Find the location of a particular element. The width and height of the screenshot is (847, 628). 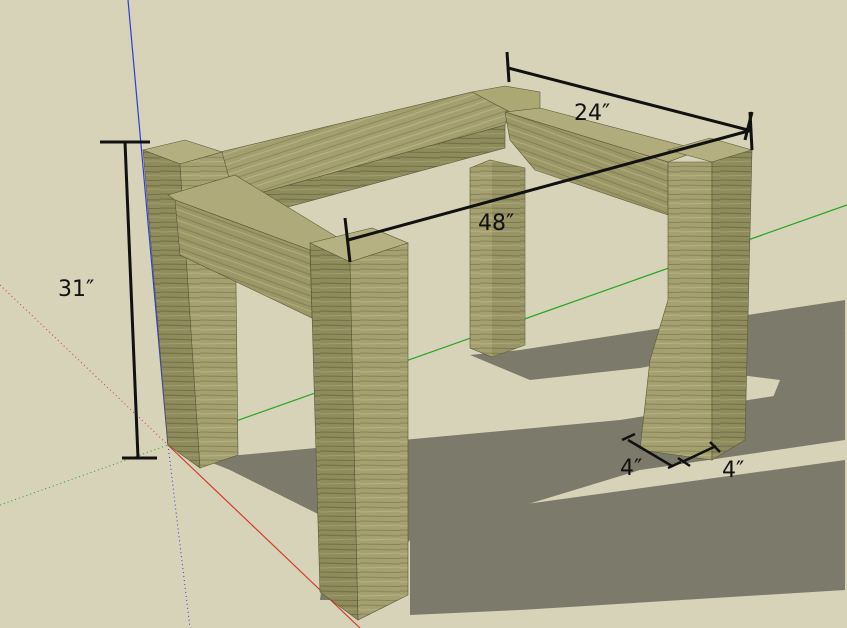

leg-width-label: 4″ is located at coordinates (631, 468).